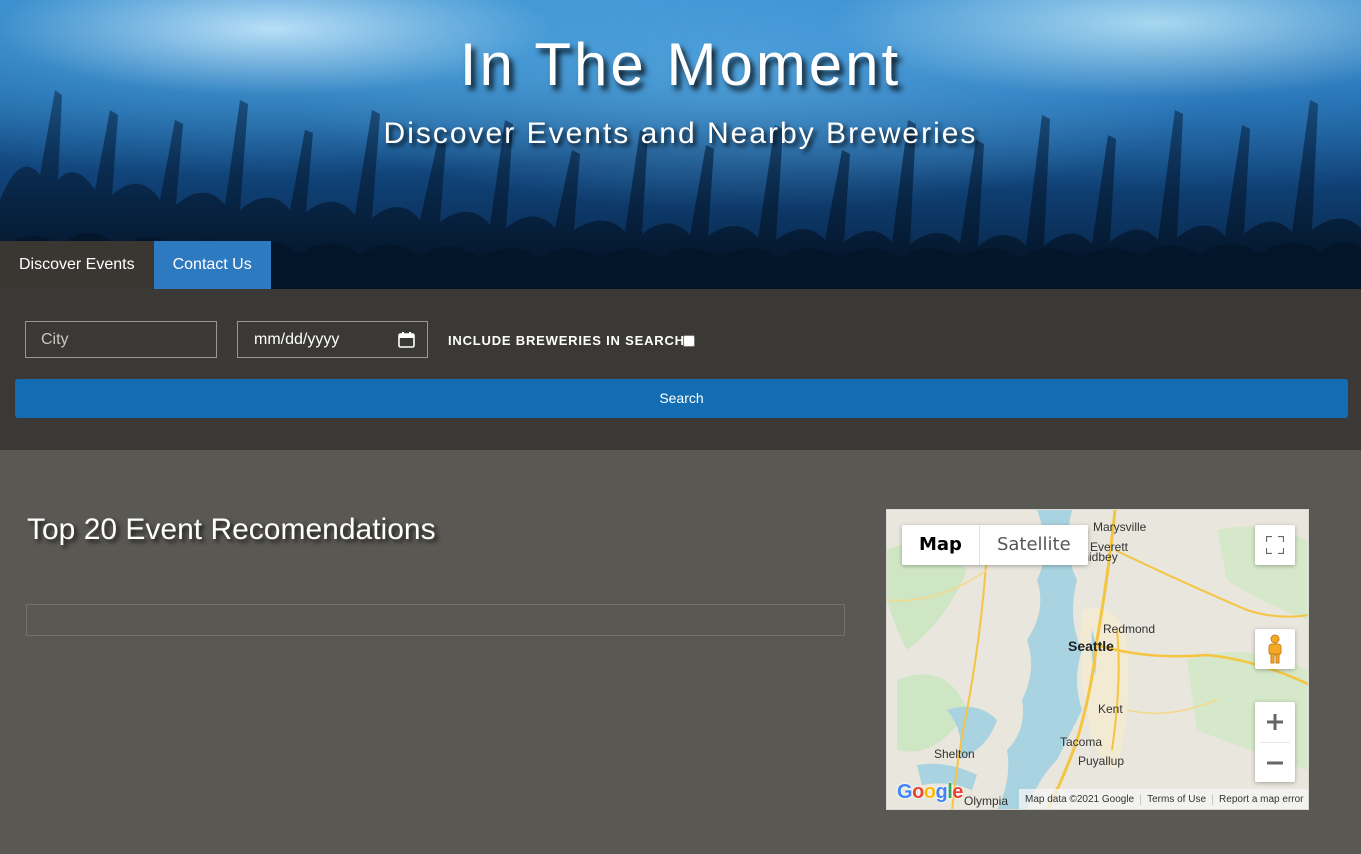 This screenshot has height=854, width=1361. What do you see at coordinates (77, 265) in the screenshot?
I see `tab-discover-events: Discover Events` at bounding box center [77, 265].